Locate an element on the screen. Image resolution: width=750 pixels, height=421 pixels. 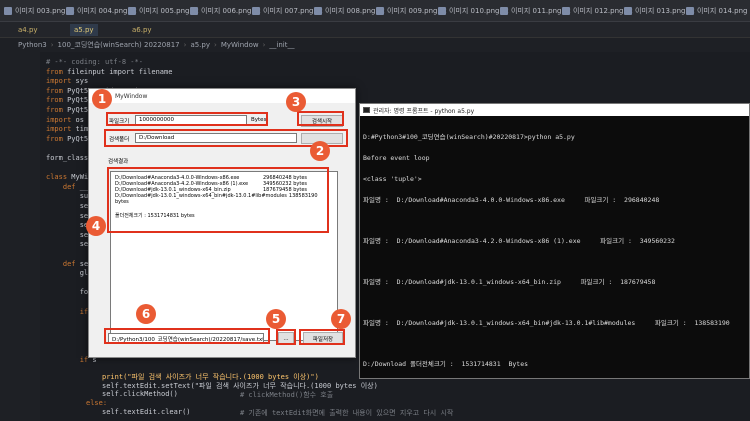
image-tab: 이미지 007.png× is located at coordinates (287, 11).